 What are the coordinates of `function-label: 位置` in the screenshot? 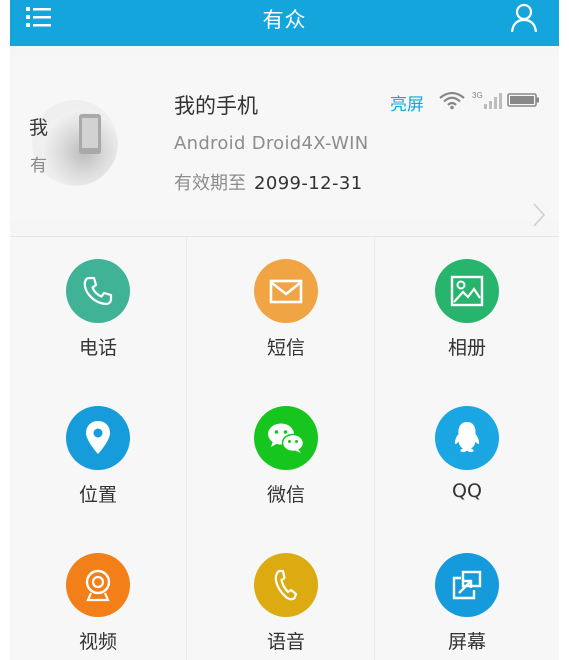 It's located at (97, 495).